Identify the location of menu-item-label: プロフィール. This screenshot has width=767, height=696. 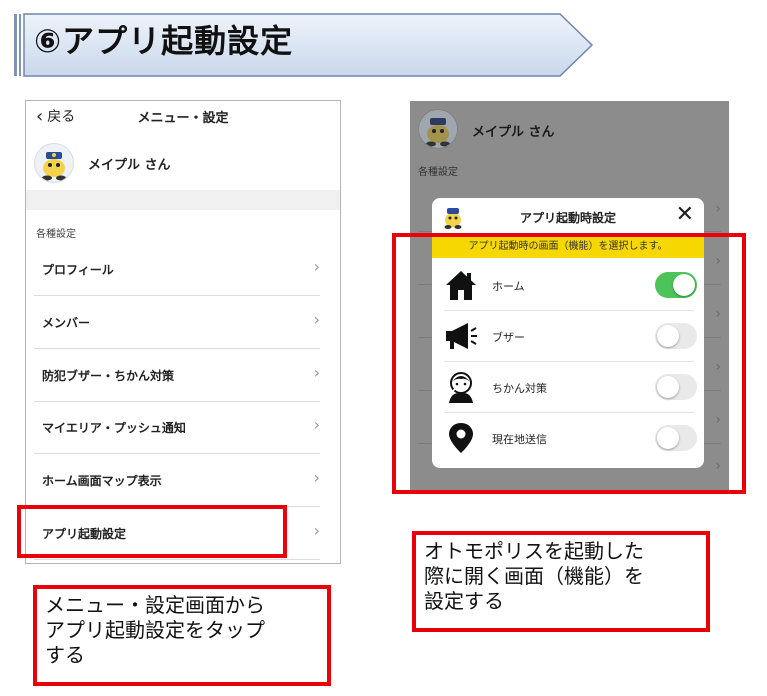
(78, 270).